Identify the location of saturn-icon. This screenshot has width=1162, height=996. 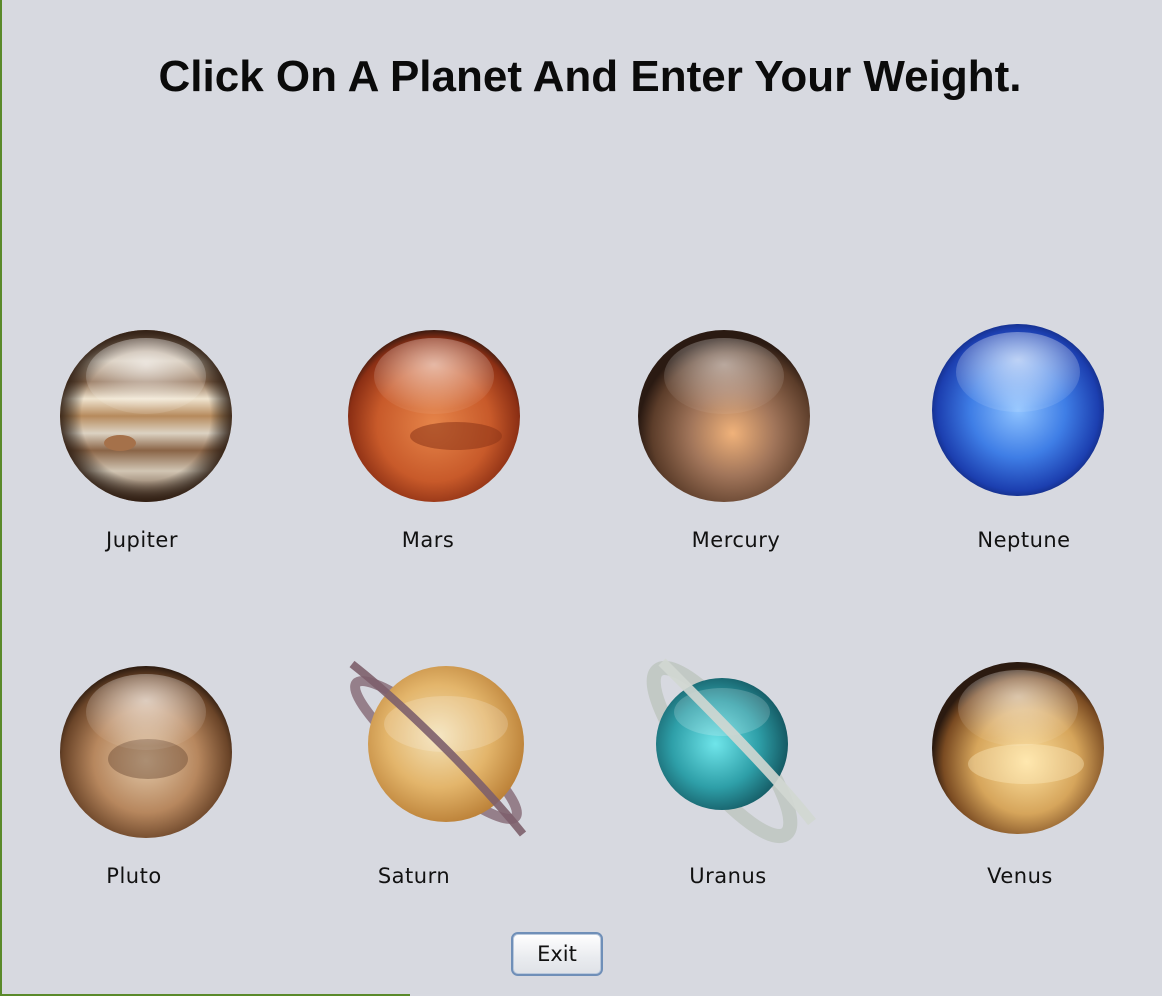
(438, 748).